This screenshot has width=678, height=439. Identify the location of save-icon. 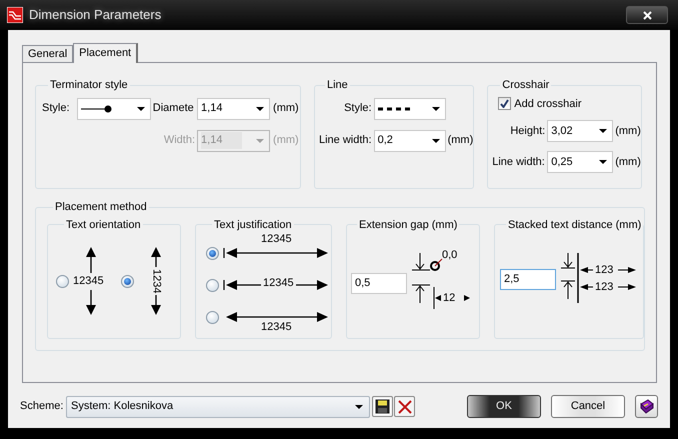
(382, 406).